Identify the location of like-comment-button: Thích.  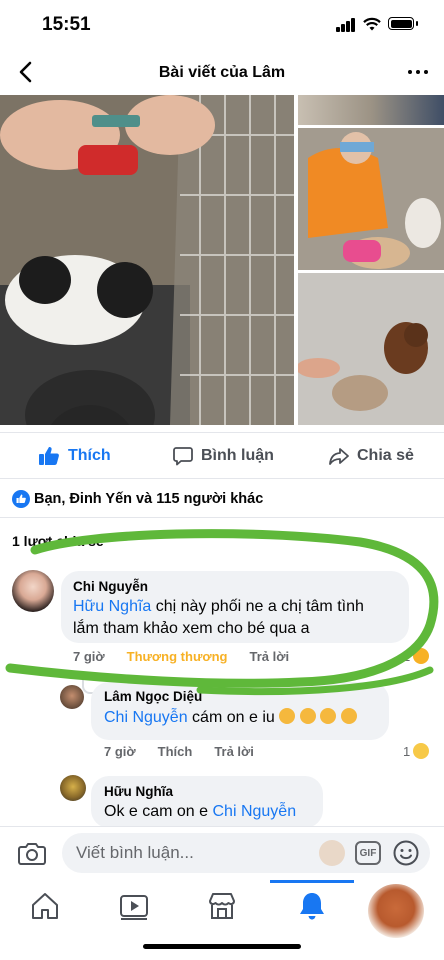
(175, 751).